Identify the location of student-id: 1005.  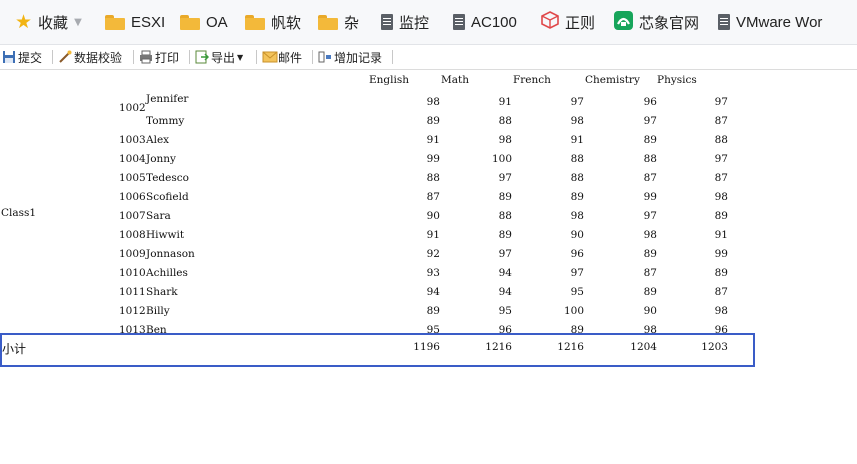
(132, 178).